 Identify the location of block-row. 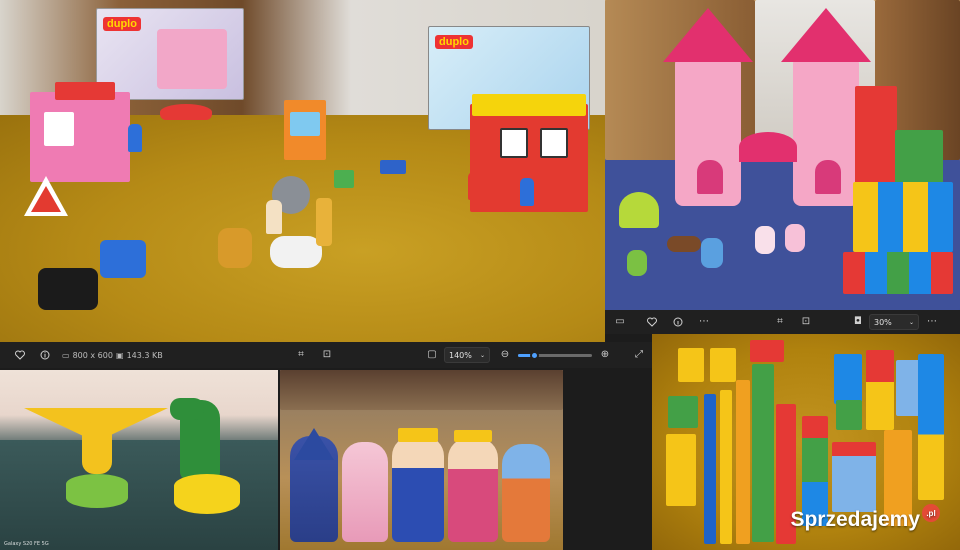
(898, 273).